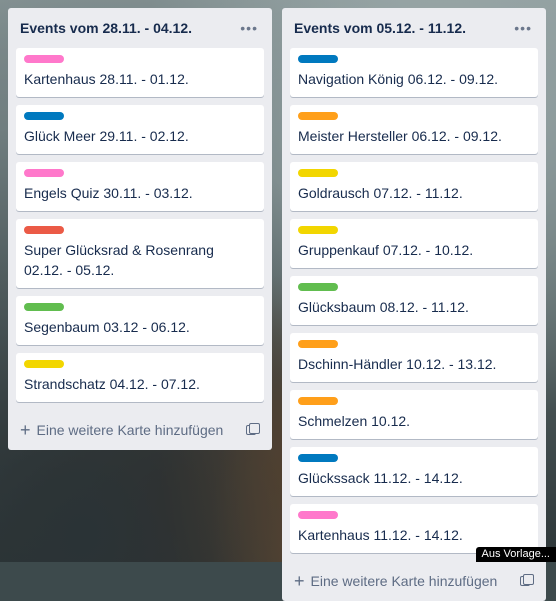 The width and height of the screenshot is (556, 601). I want to click on card-title: Meister Hersteller 06.12. - 09.12., so click(414, 136).